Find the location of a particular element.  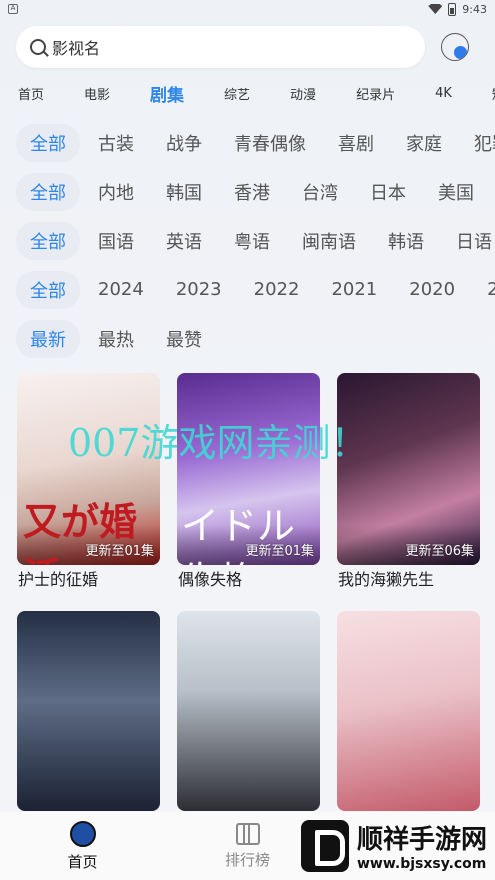

search-icon is located at coordinates (38, 47).